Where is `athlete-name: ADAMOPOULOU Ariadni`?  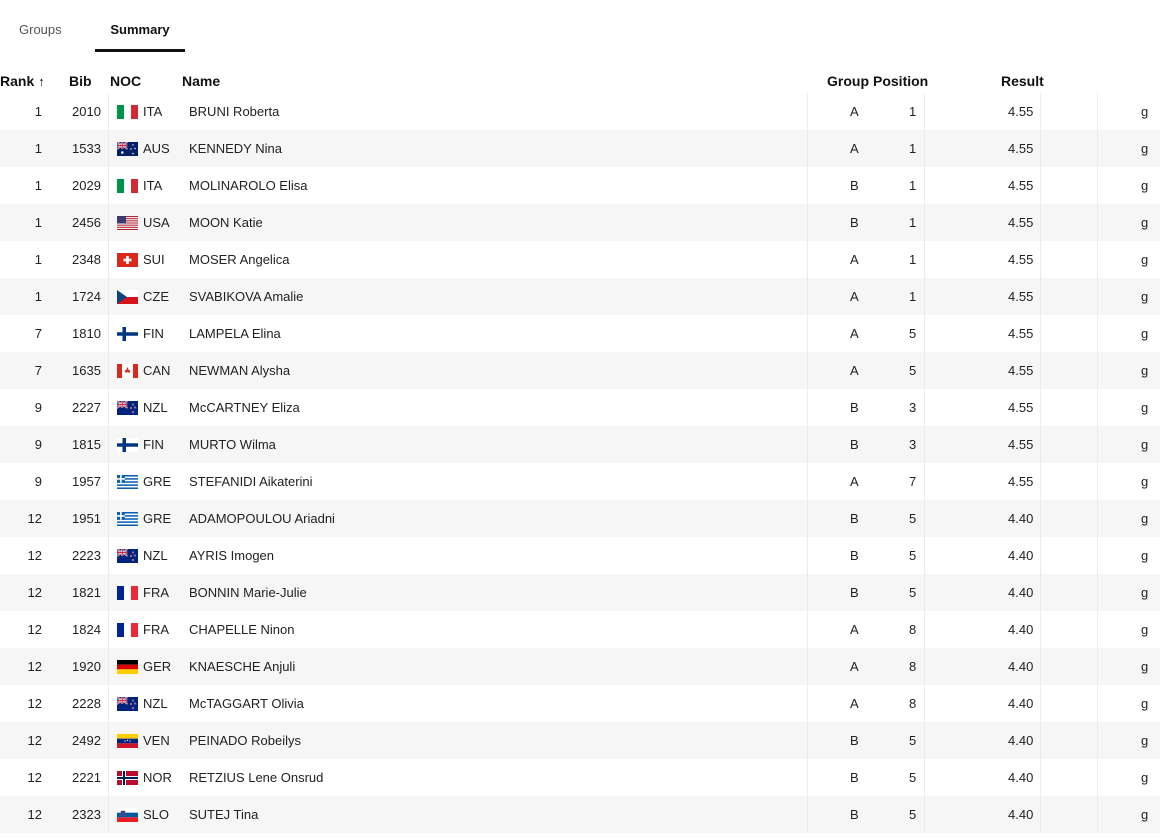
athlete-name: ADAMOPOULOU Ariadni is located at coordinates (262, 518).